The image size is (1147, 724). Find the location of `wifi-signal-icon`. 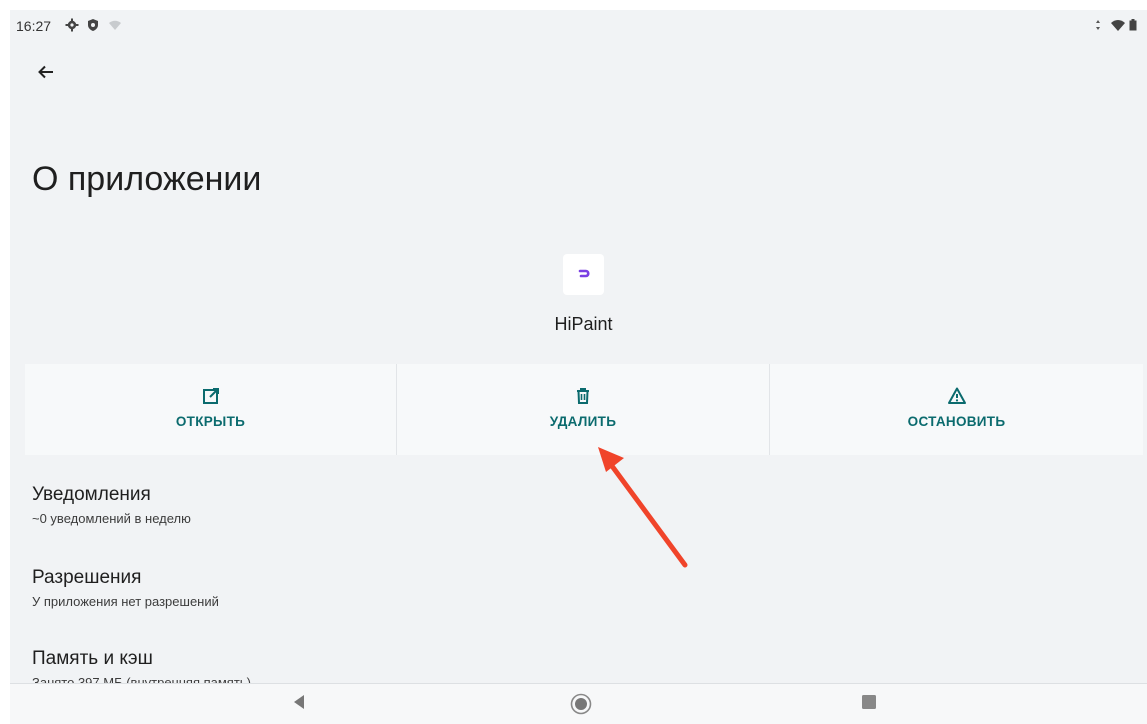

wifi-signal-icon is located at coordinates (1118, 25).